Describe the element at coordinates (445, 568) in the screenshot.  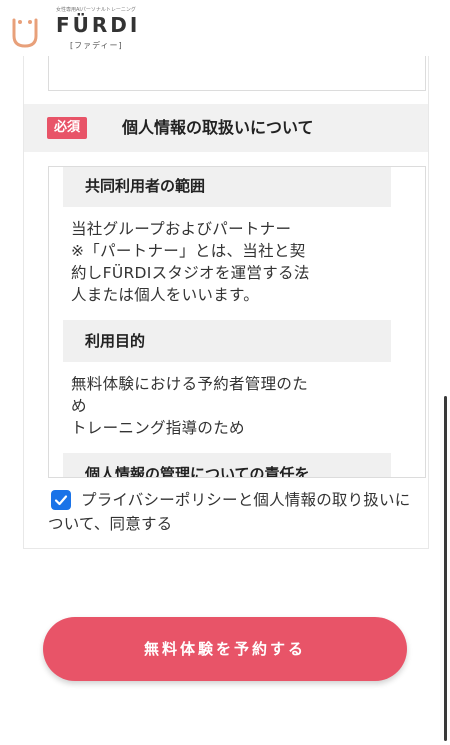
I see `page-scrollbar` at that location.